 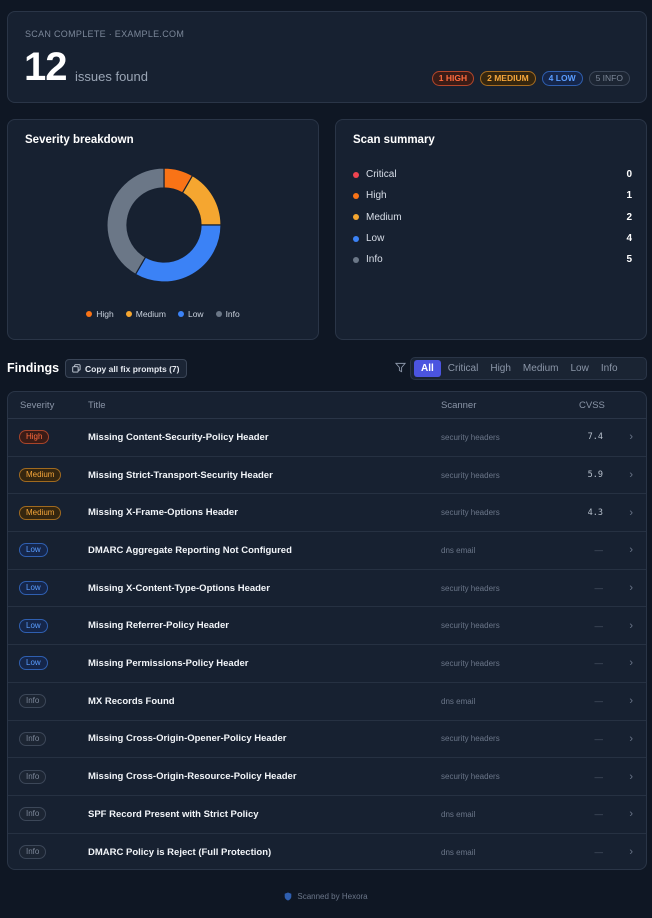 I want to click on tab-high: High, so click(x=500, y=368).